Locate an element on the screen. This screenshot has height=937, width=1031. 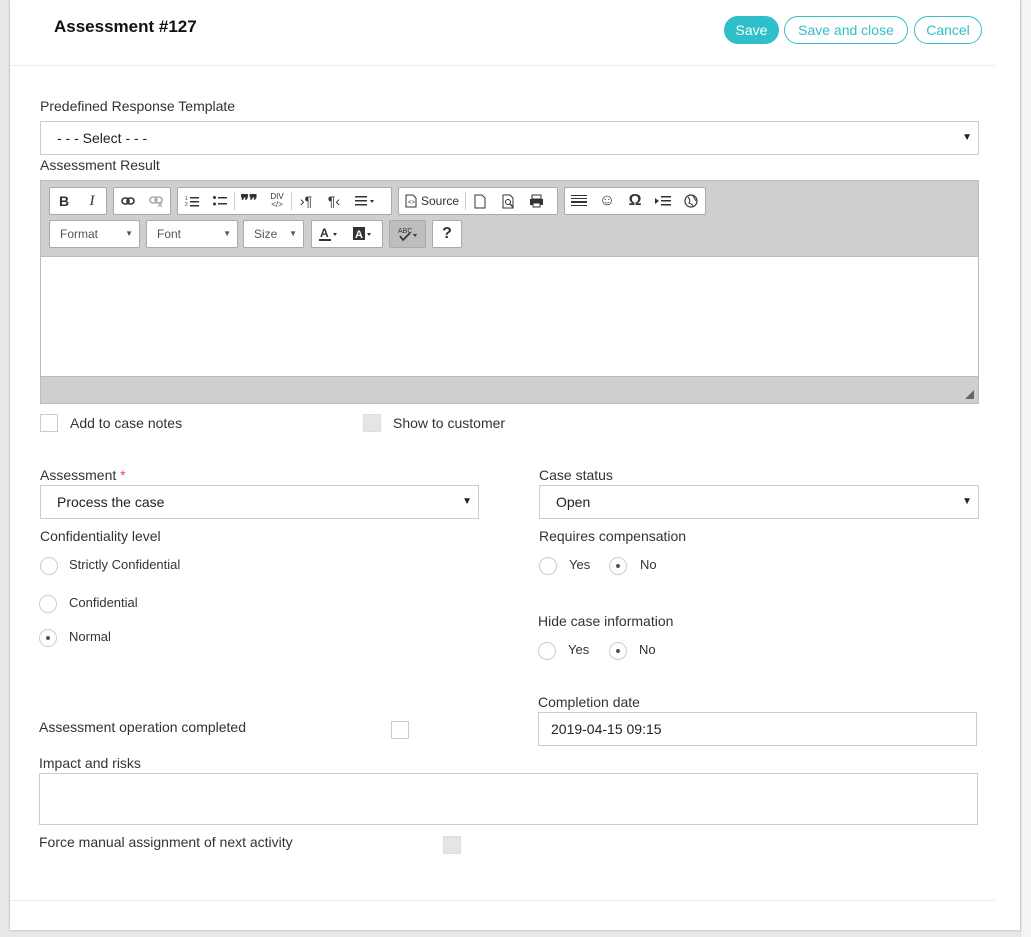
impact-and-risks-label: Impact and risks is located at coordinates (90, 763).